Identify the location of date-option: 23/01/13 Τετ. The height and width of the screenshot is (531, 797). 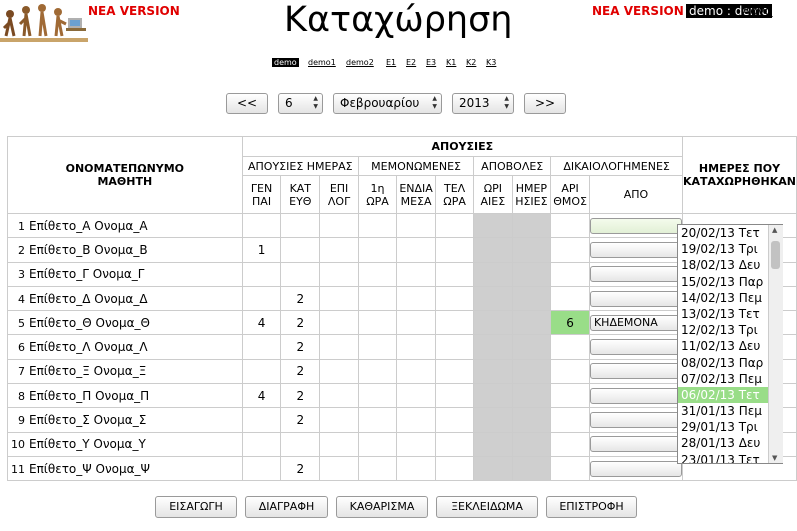
(730, 457).